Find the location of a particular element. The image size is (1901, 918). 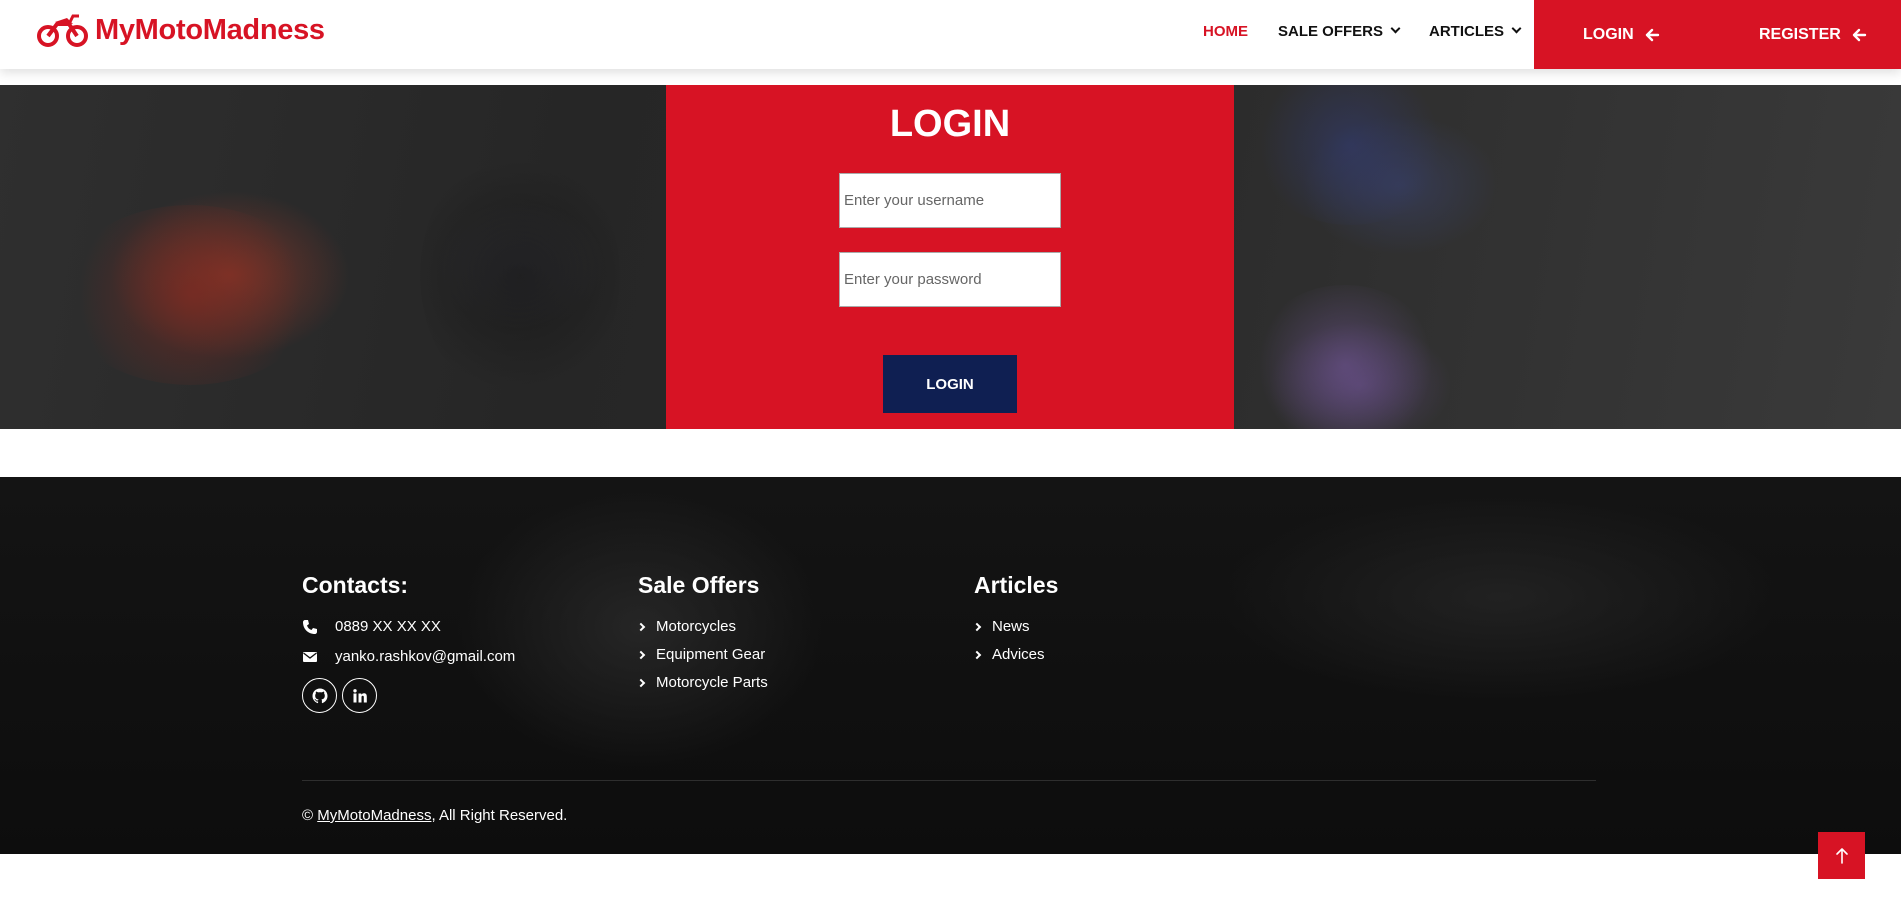

register-button: REGISTER is located at coordinates (1813, 34).